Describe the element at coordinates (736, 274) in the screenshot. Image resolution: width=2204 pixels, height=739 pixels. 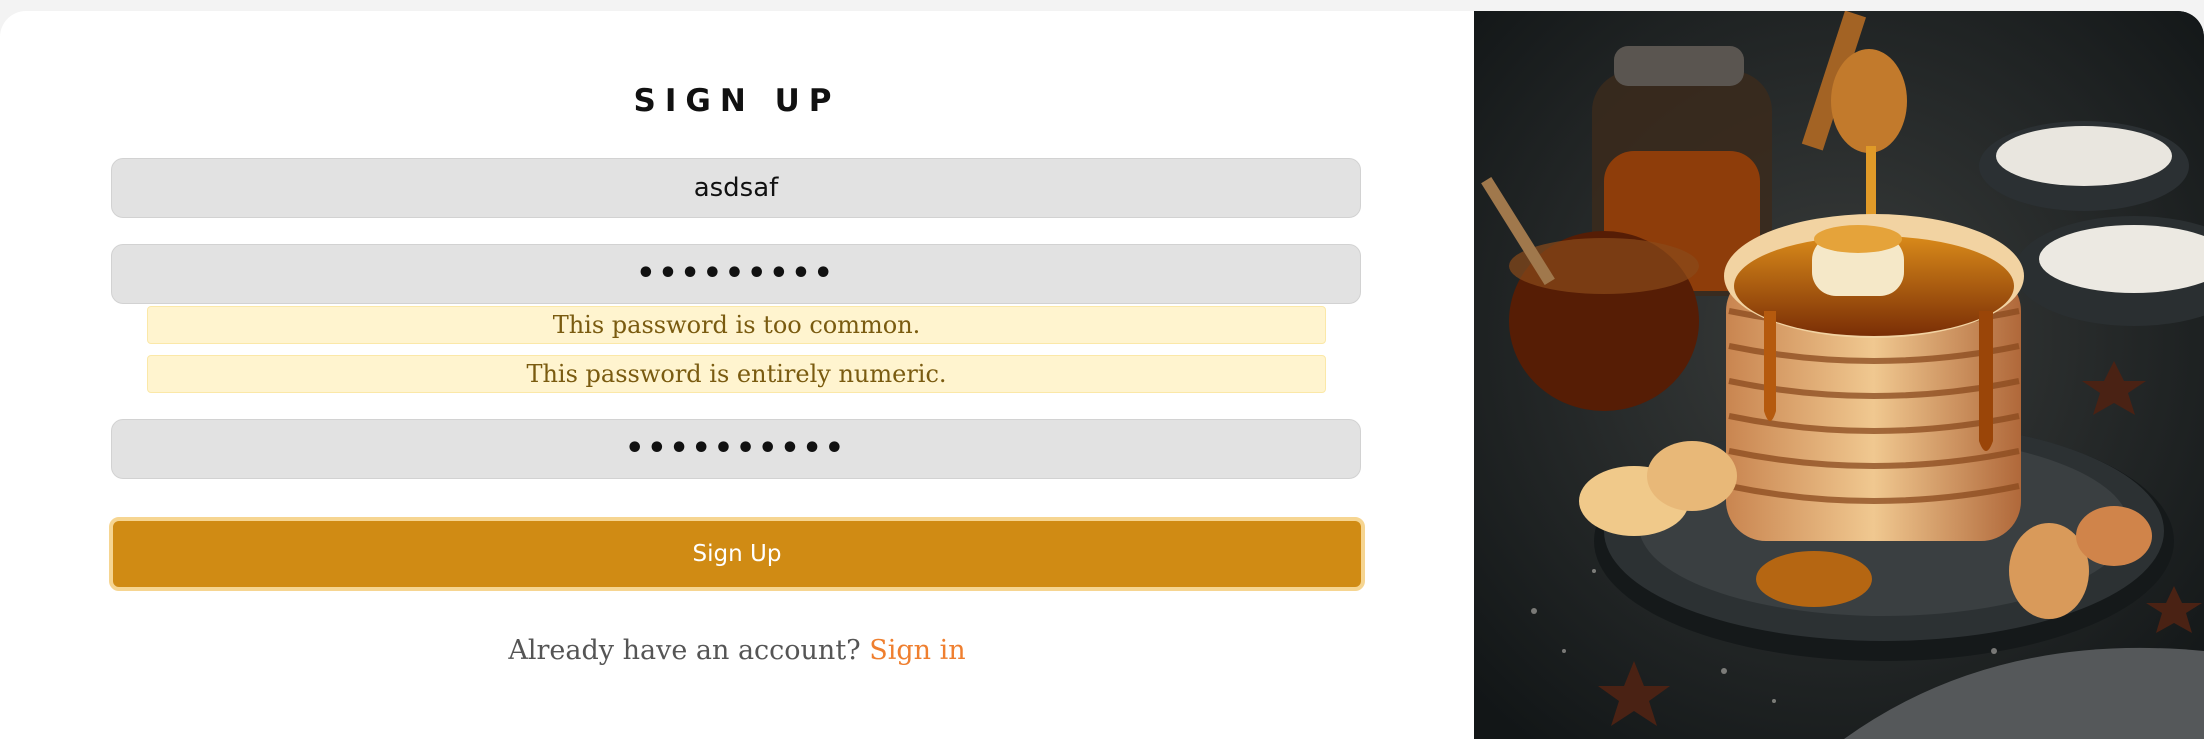
I see `password-field: •••••••••` at that location.